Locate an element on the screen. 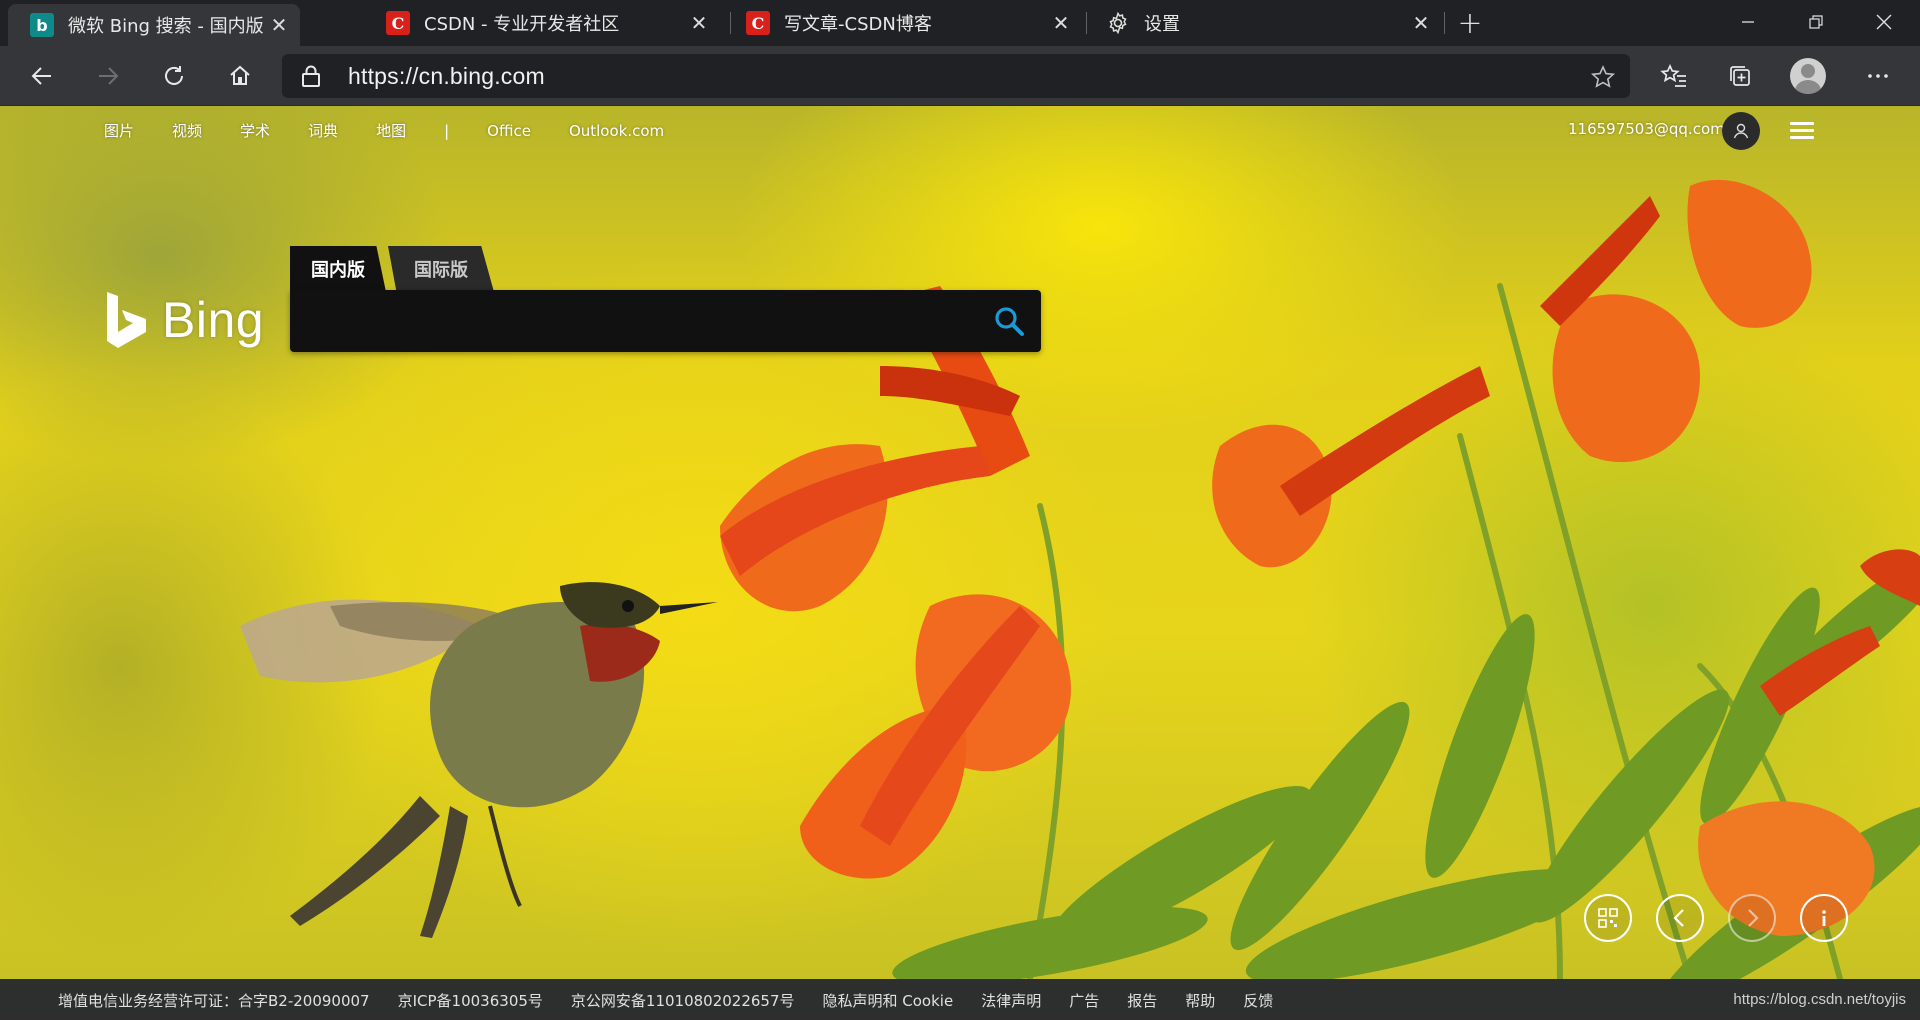  home-button is located at coordinates (240, 76).